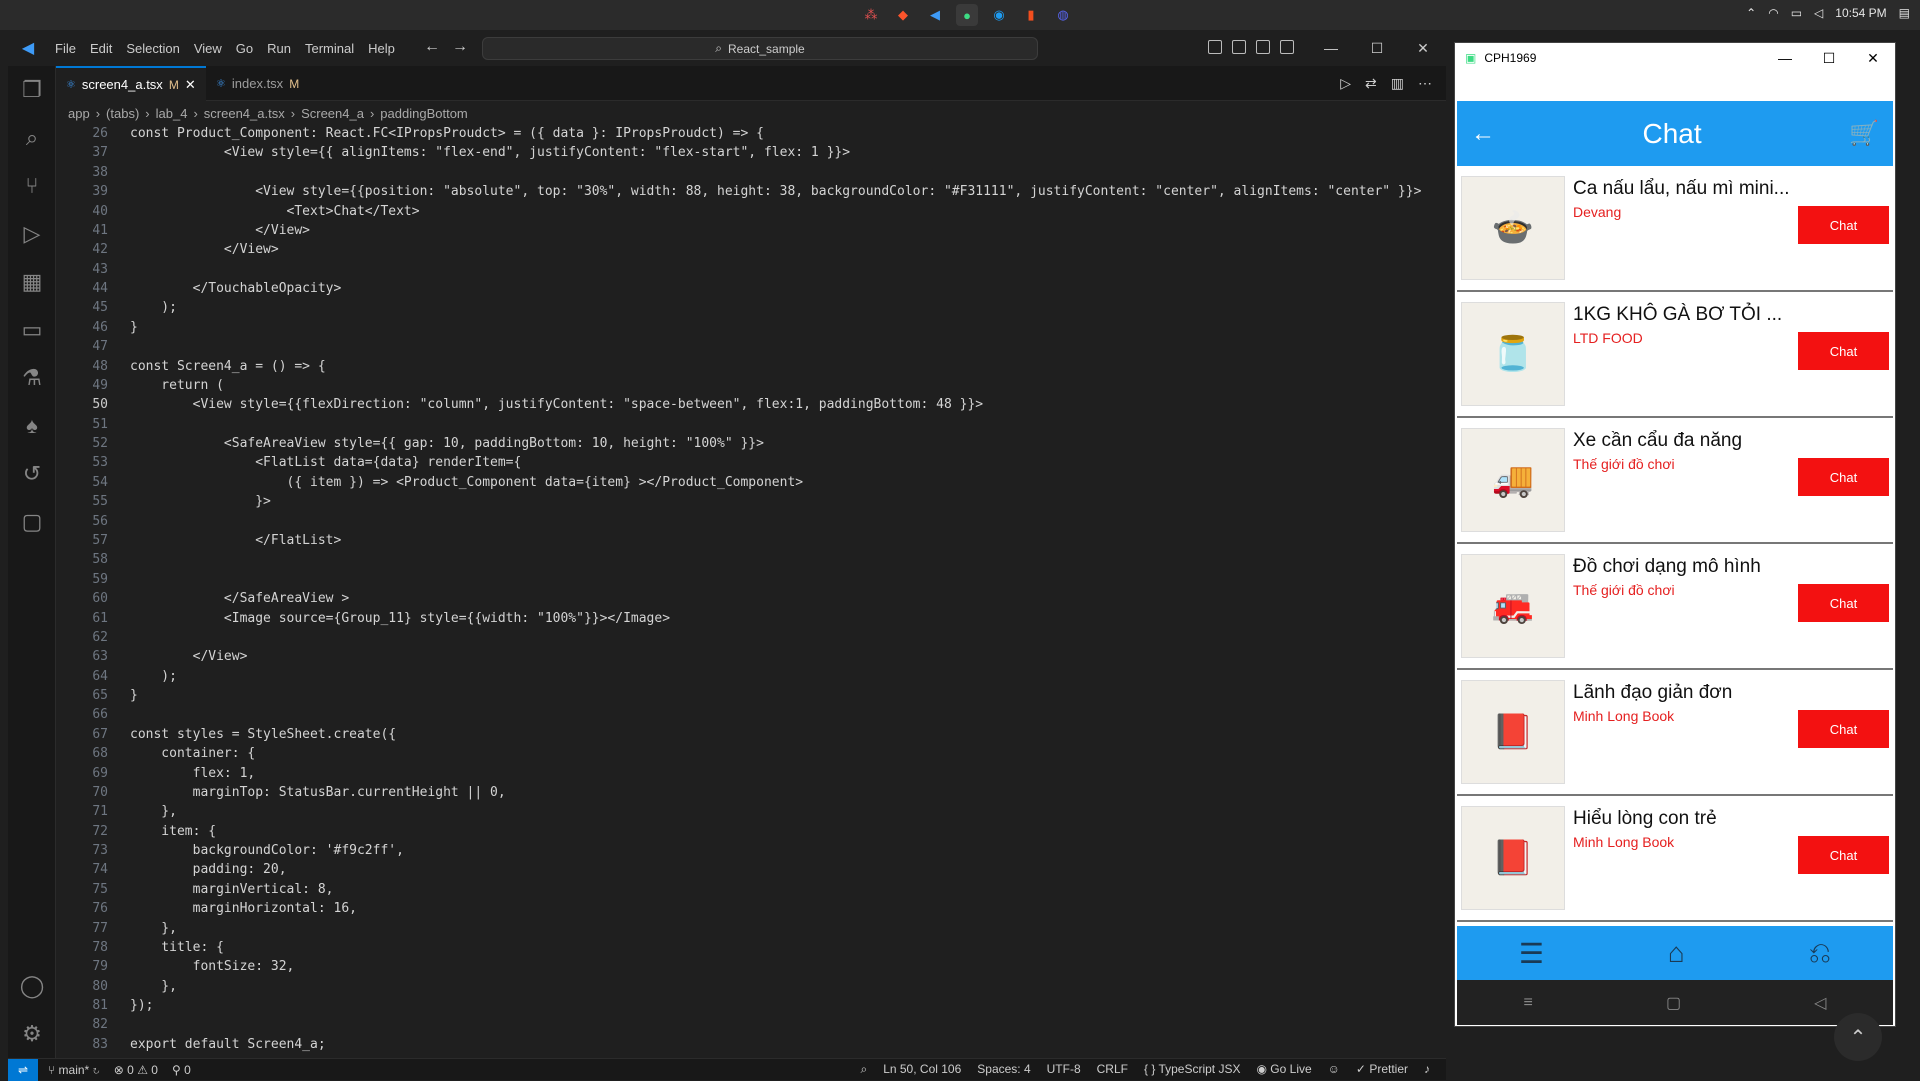 This screenshot has width=1920, height=1081. Describe the element at coordinates (999, 15) in the screenshot. I see `messenger-icon: ◉` at that location.